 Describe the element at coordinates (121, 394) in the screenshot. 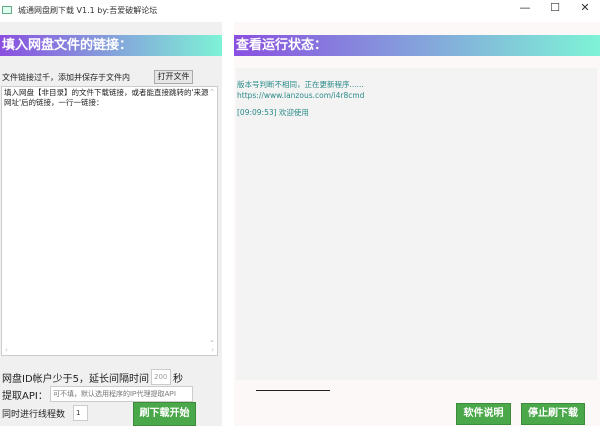

I see `api-input` at that location.